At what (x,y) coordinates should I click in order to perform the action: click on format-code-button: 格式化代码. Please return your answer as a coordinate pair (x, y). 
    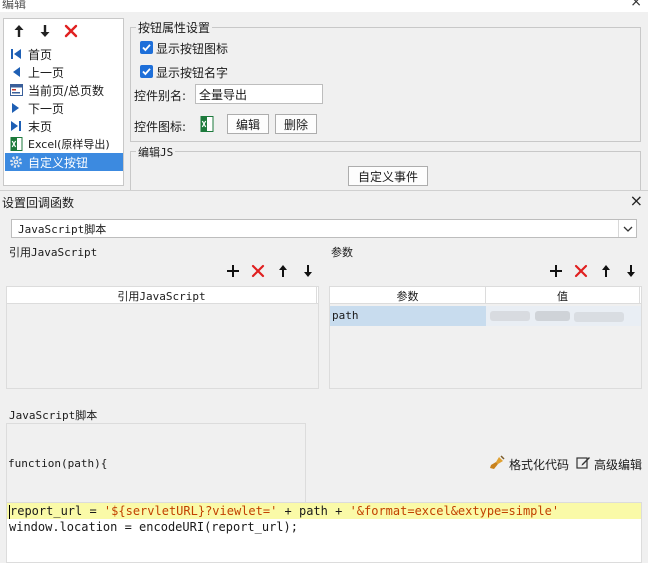
    Looking at the image, I should click on (529, 464).